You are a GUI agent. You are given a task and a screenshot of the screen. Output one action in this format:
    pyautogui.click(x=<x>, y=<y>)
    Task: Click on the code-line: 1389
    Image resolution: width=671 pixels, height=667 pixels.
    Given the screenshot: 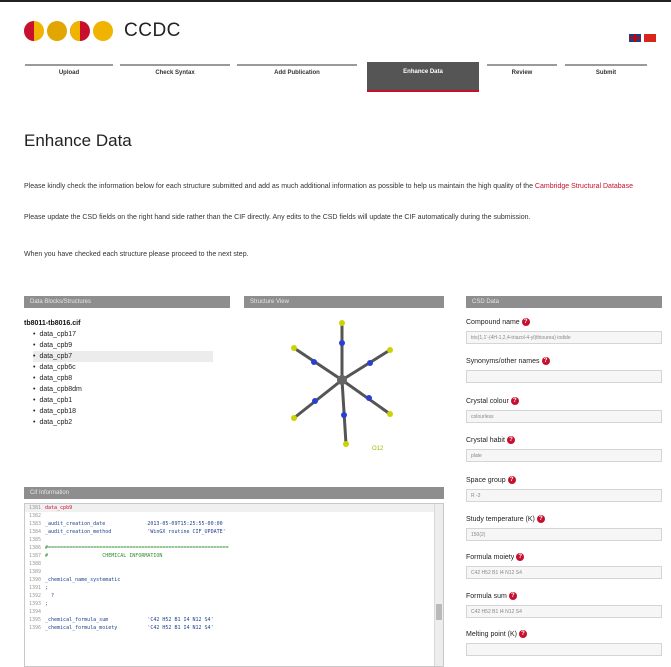 What is the action you would take?
    pyautogui.click(x=34, y=572)
    